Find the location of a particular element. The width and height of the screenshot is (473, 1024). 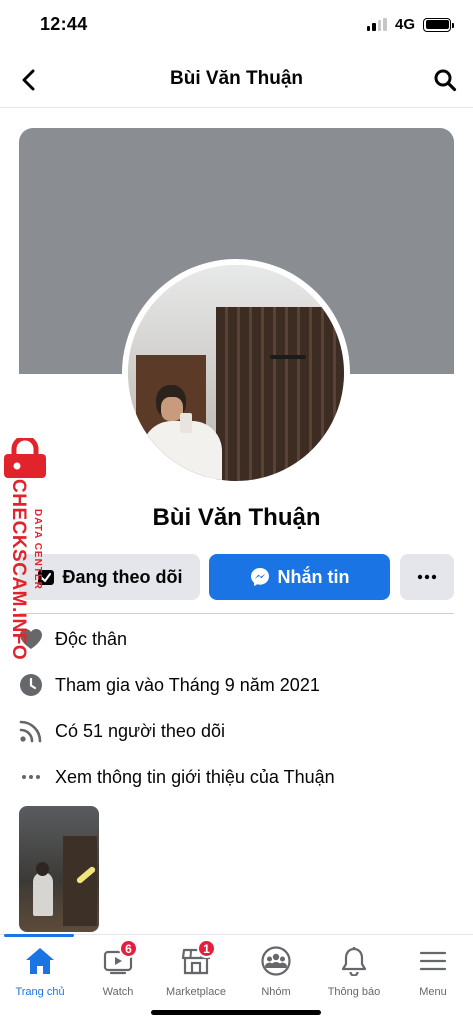

message-button: Nhắn tin is located at coordinates (299, 577).